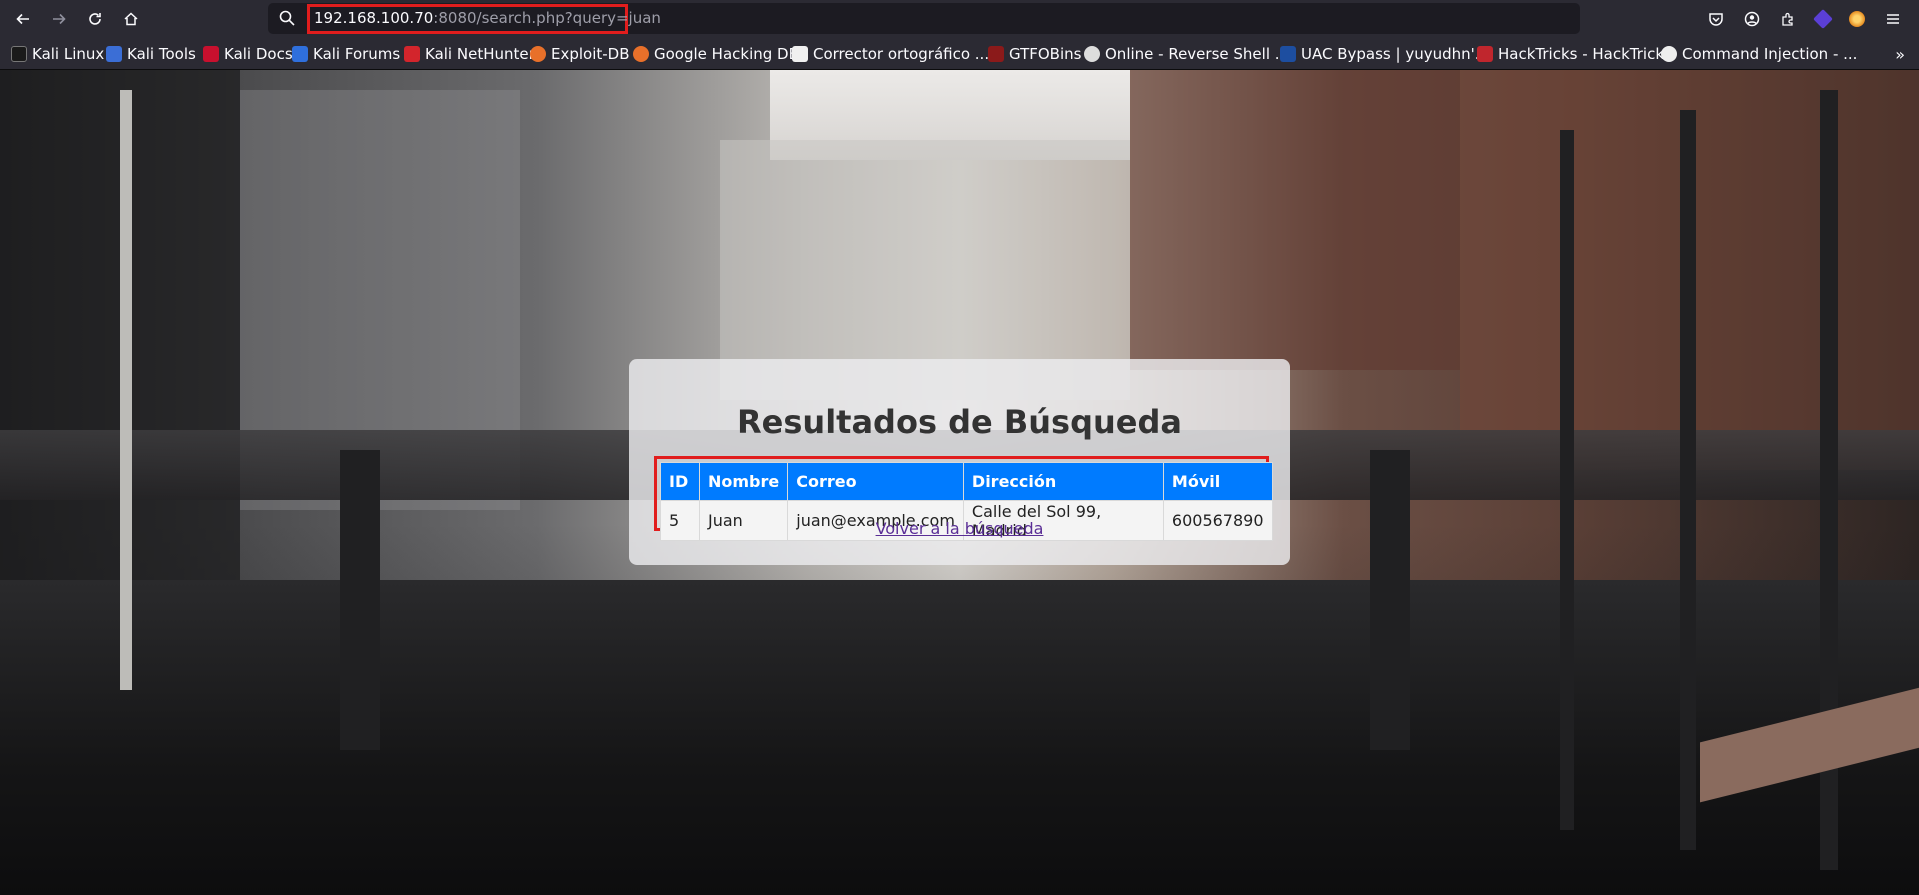 The width and height of the screenshot is (1919, 895). Describe the element at coordinates (480, 54) in the screenshot. I see `bookmark-label: Kali NetHunter` at that location.